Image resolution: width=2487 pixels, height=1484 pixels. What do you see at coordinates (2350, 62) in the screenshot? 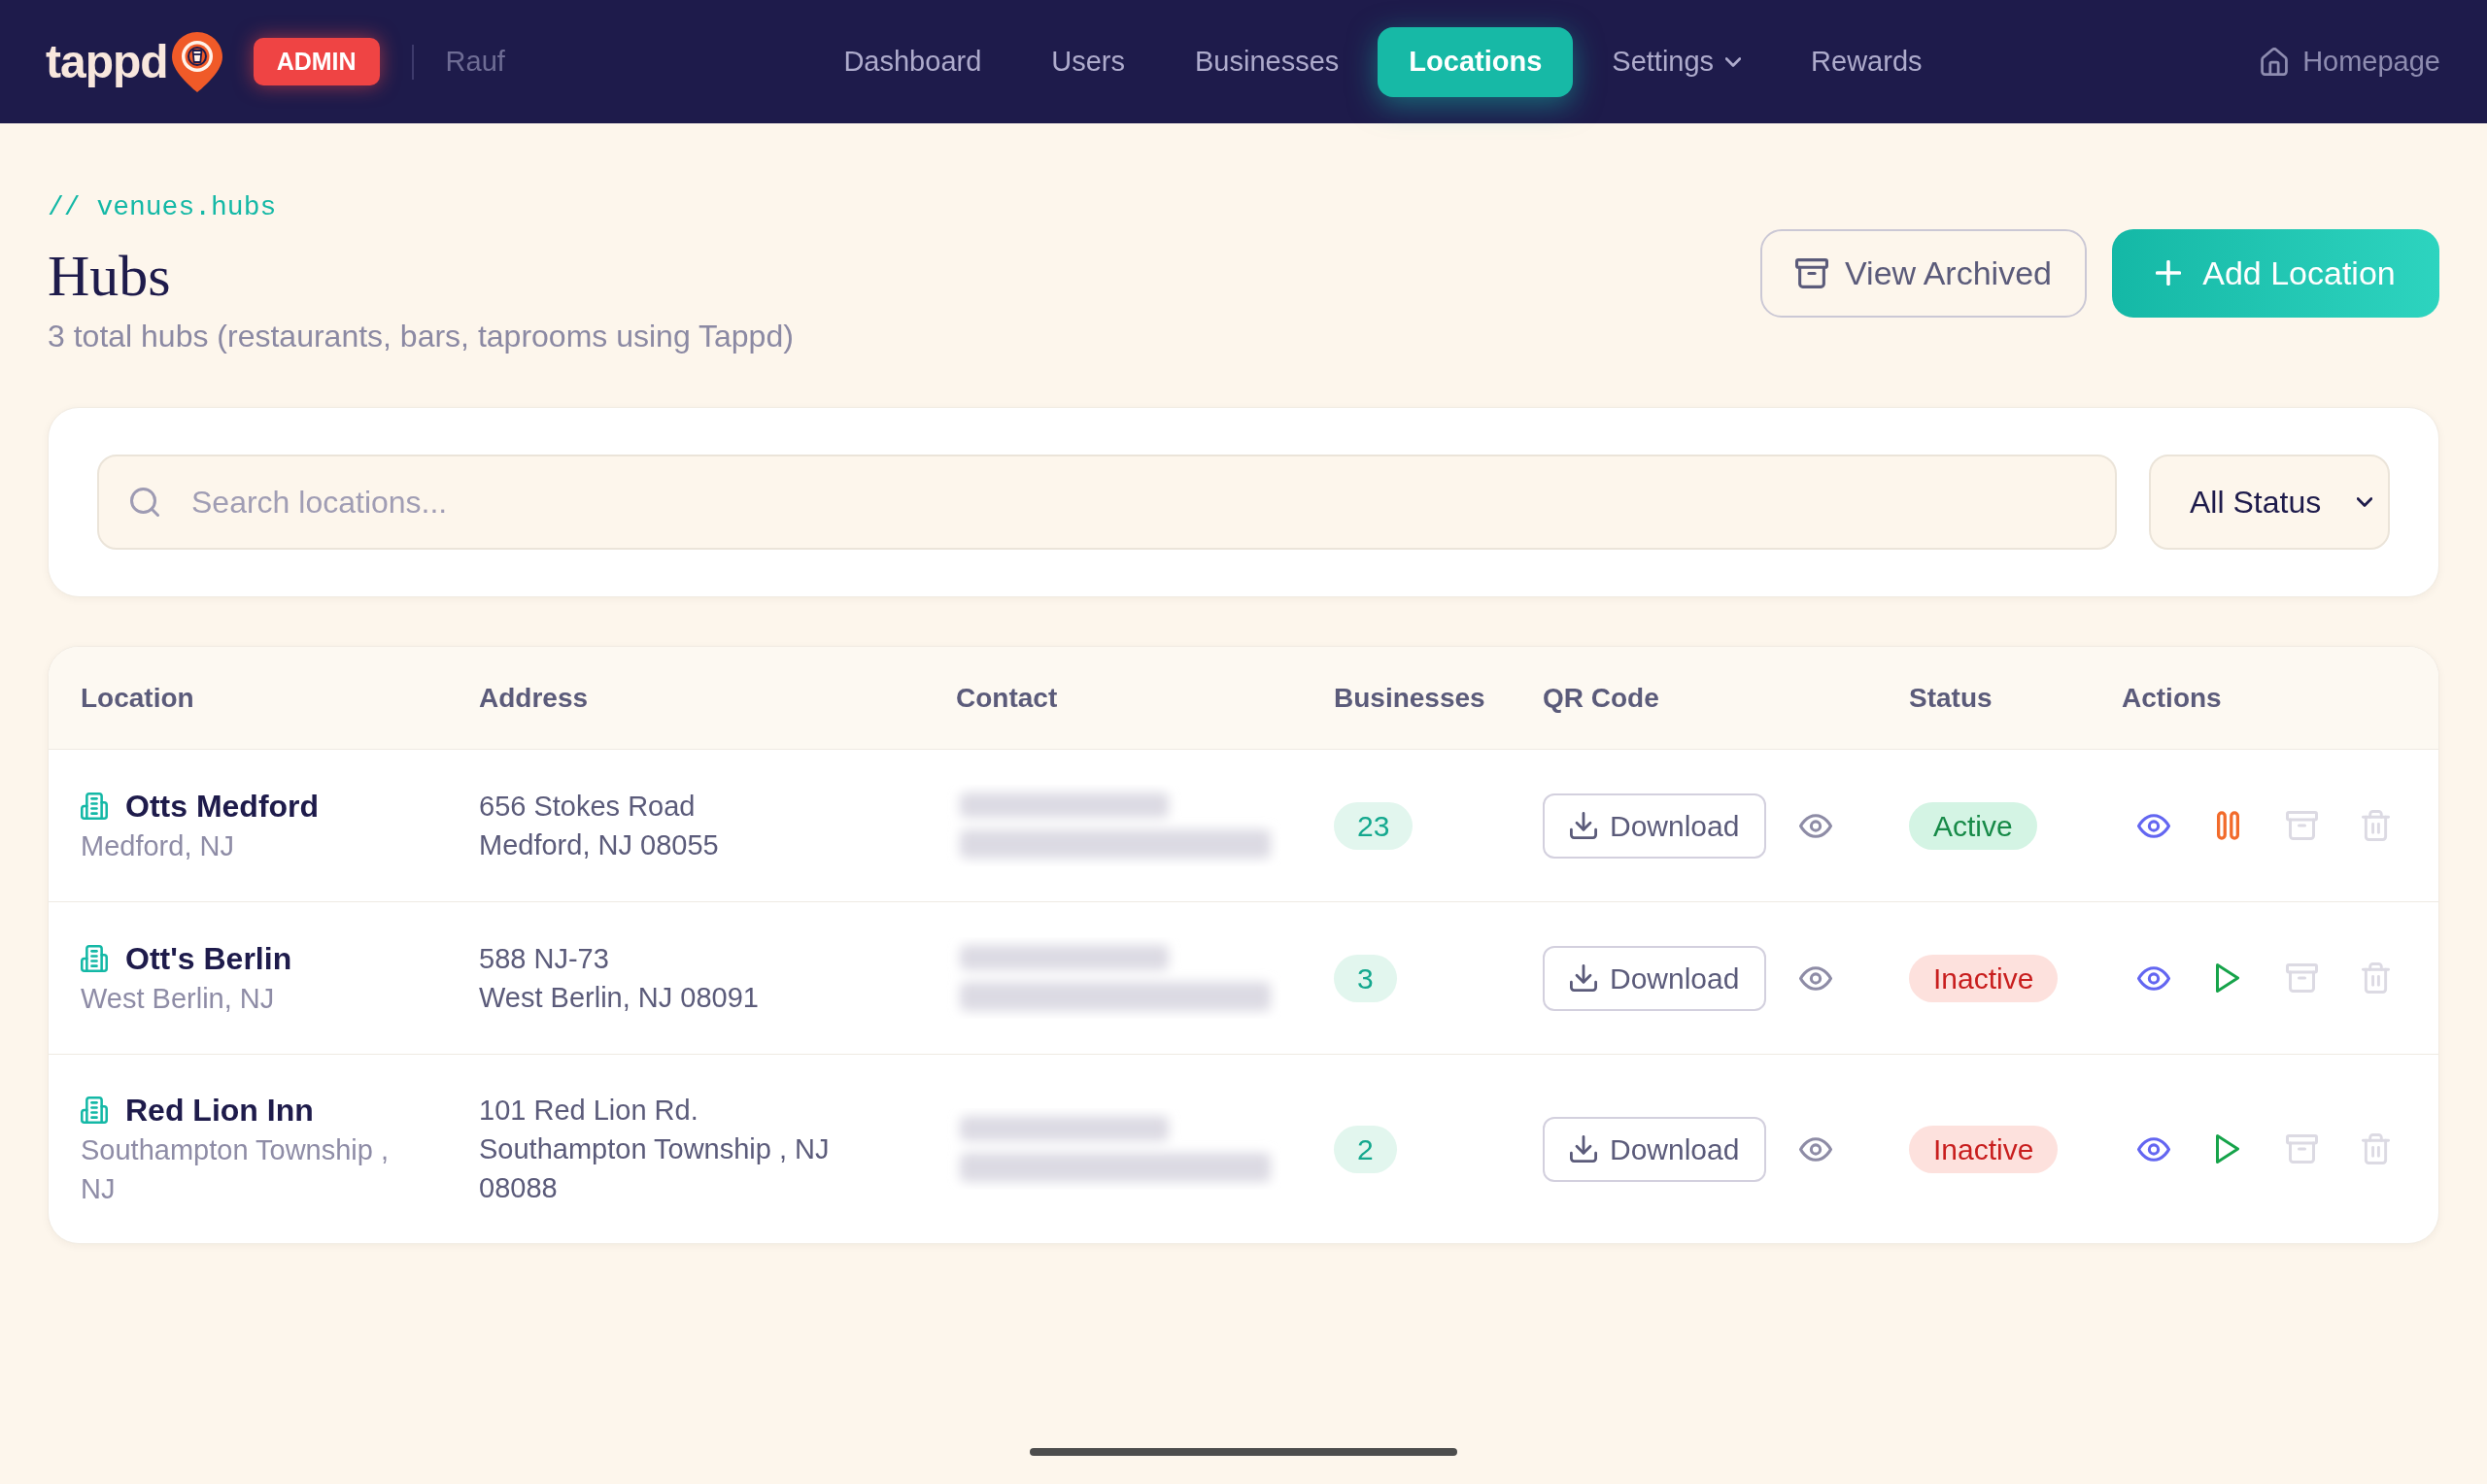
I see `homepage-link: Homepage` at bounding box center [2350, 62].